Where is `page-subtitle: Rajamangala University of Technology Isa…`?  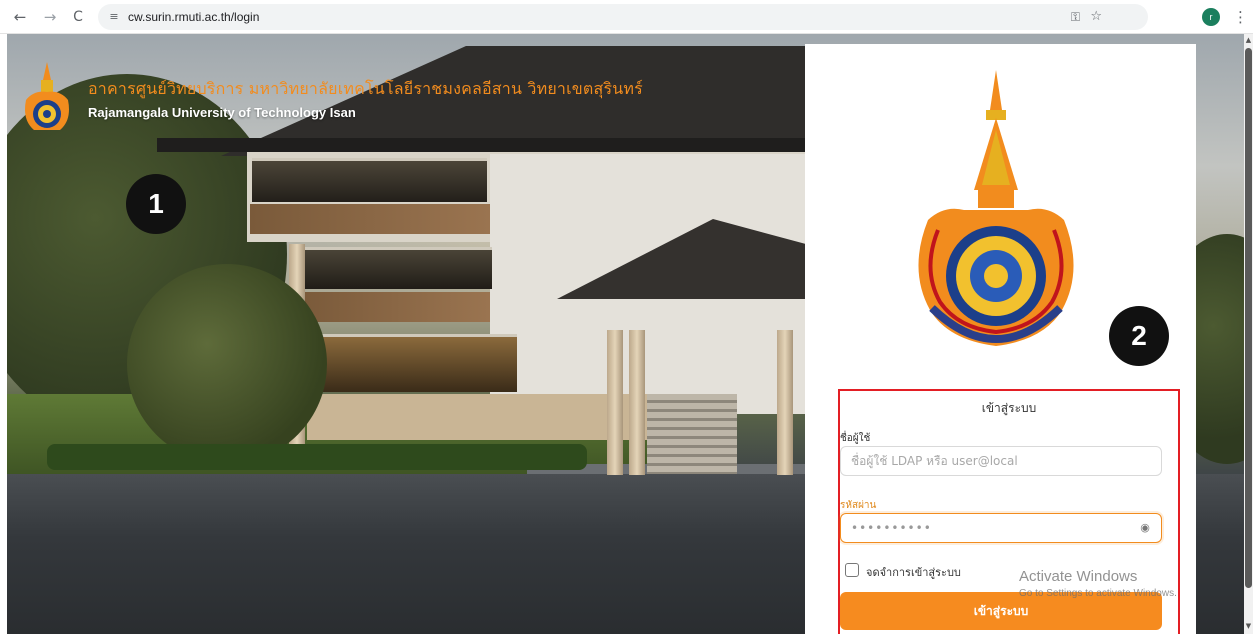
page-subtitle: Rajamangala University of Technology Isa… is located at coordinates (222, 112).